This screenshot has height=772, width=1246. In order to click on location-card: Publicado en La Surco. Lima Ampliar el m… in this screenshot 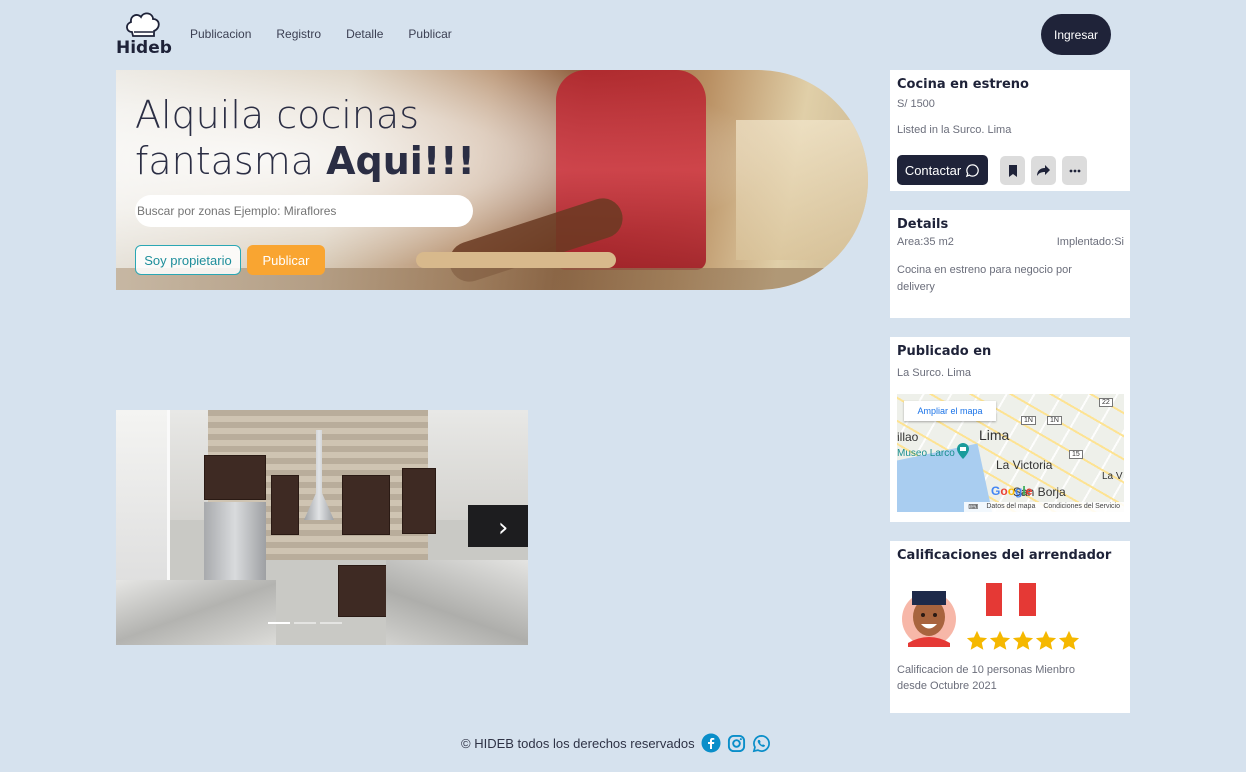, I will do `click(1010, 429)`.